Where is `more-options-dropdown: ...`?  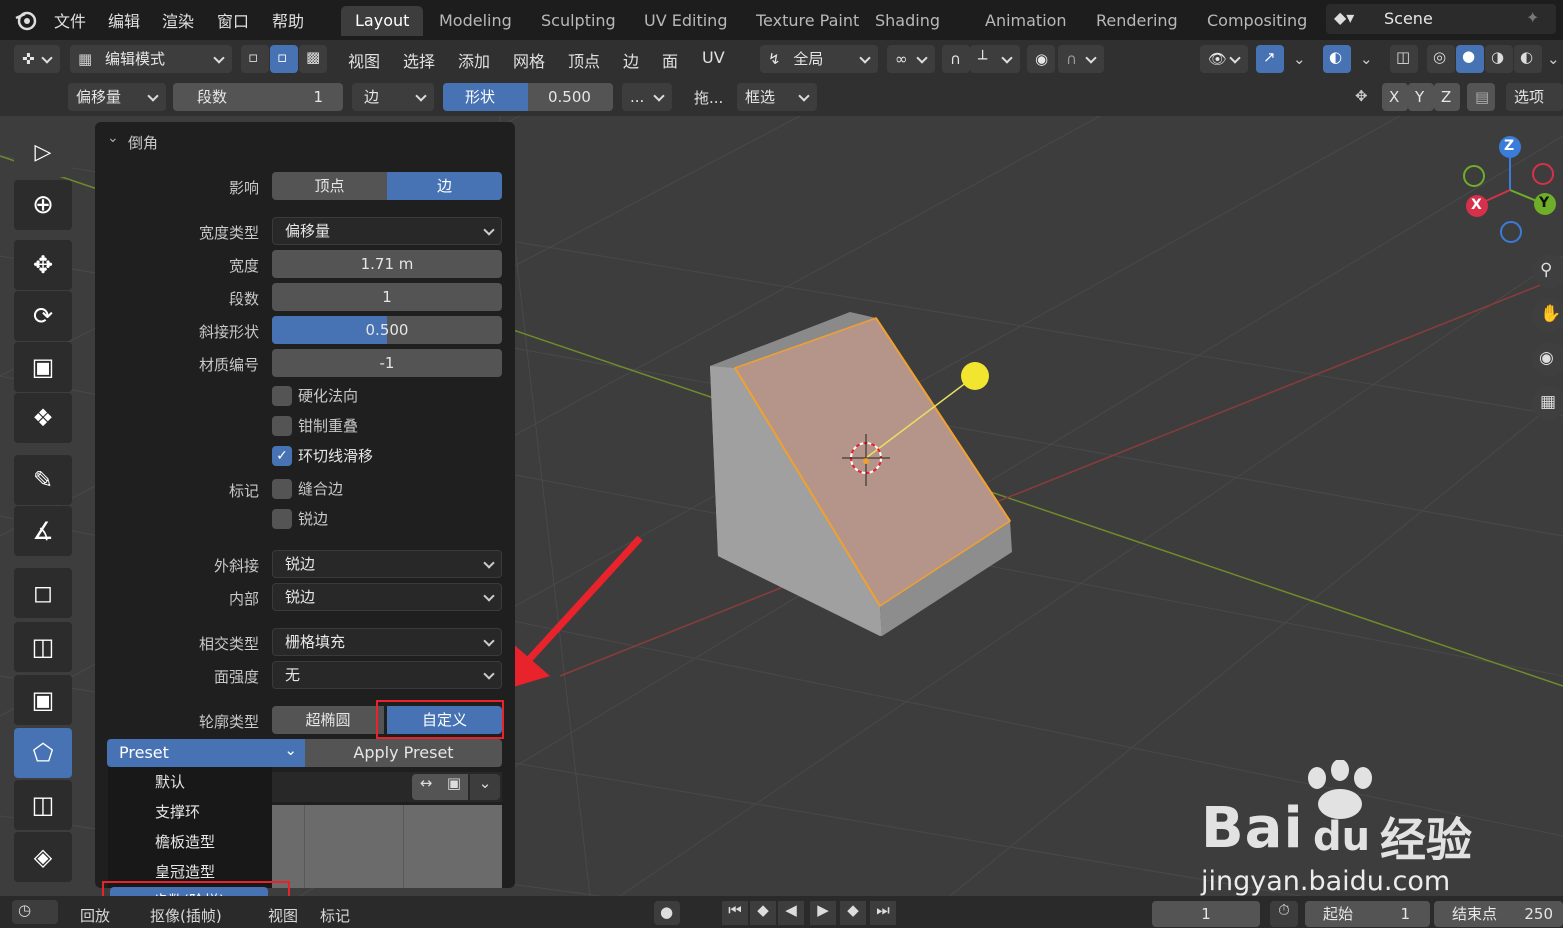 more-options-dropdown: ... is located at coordinates (647, 97).